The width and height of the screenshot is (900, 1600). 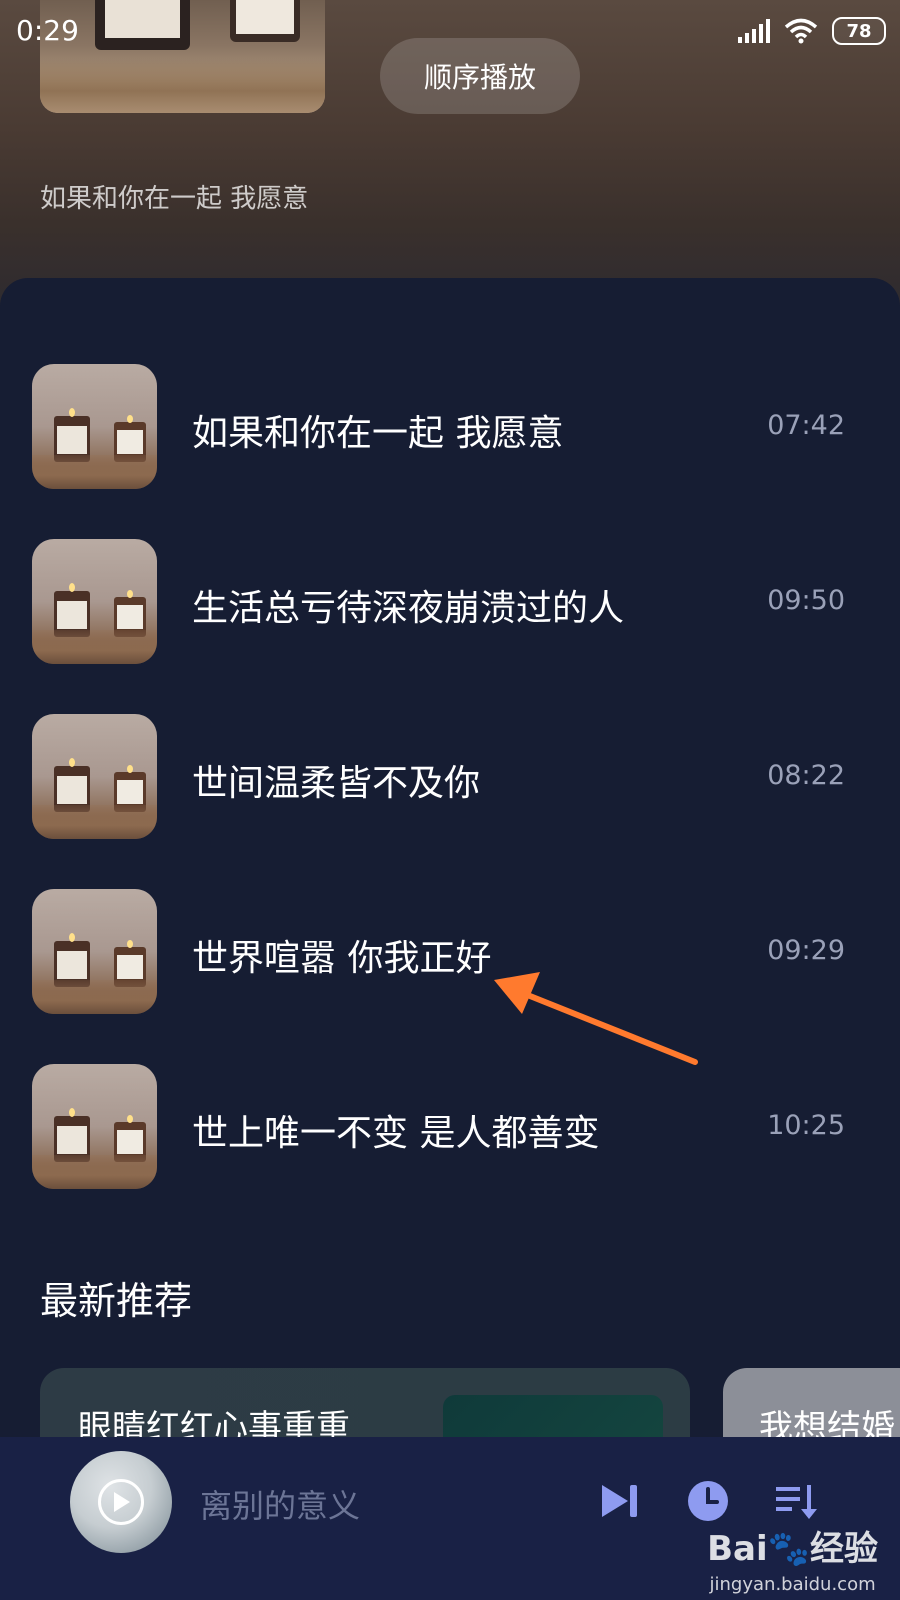 I want to click on next-track-button, so click(x=620, y=1501).